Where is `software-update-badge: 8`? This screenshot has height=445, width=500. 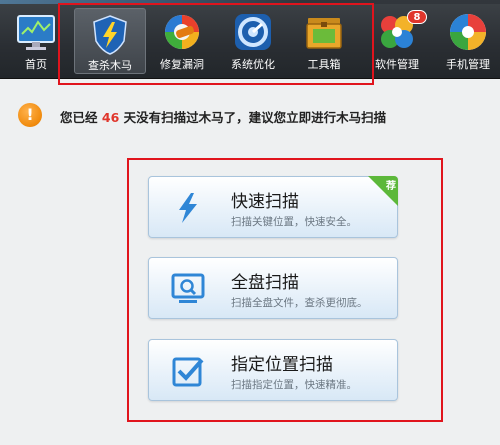
software-update-badge: 8 is located at coordinates (417, 17).